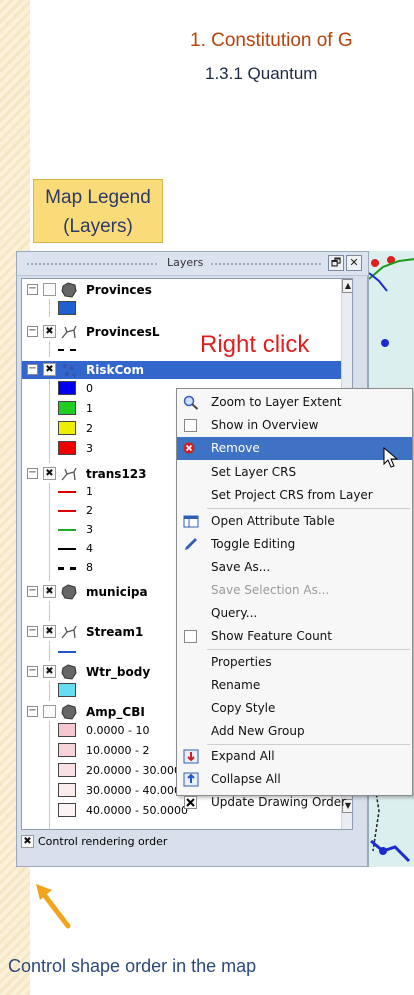 The width and height of the screenshot is (414, 995). Describe the element at coordinates (191, 779) in the screenshot. I see `collapse-icon` at that location.